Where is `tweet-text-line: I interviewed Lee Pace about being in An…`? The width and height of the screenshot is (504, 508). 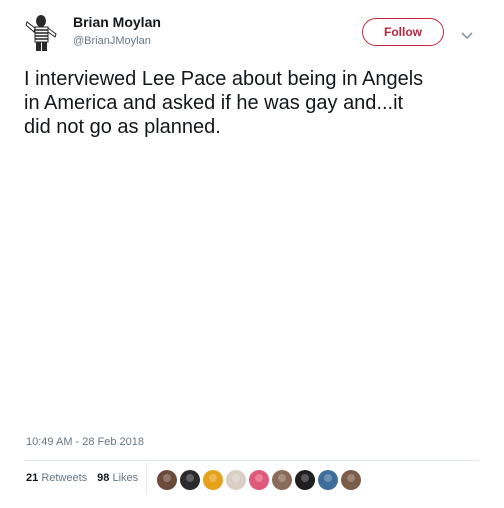 tweet-text-line: I interviewed Lee Pace about being in An… is located at coordinates (224, 79).